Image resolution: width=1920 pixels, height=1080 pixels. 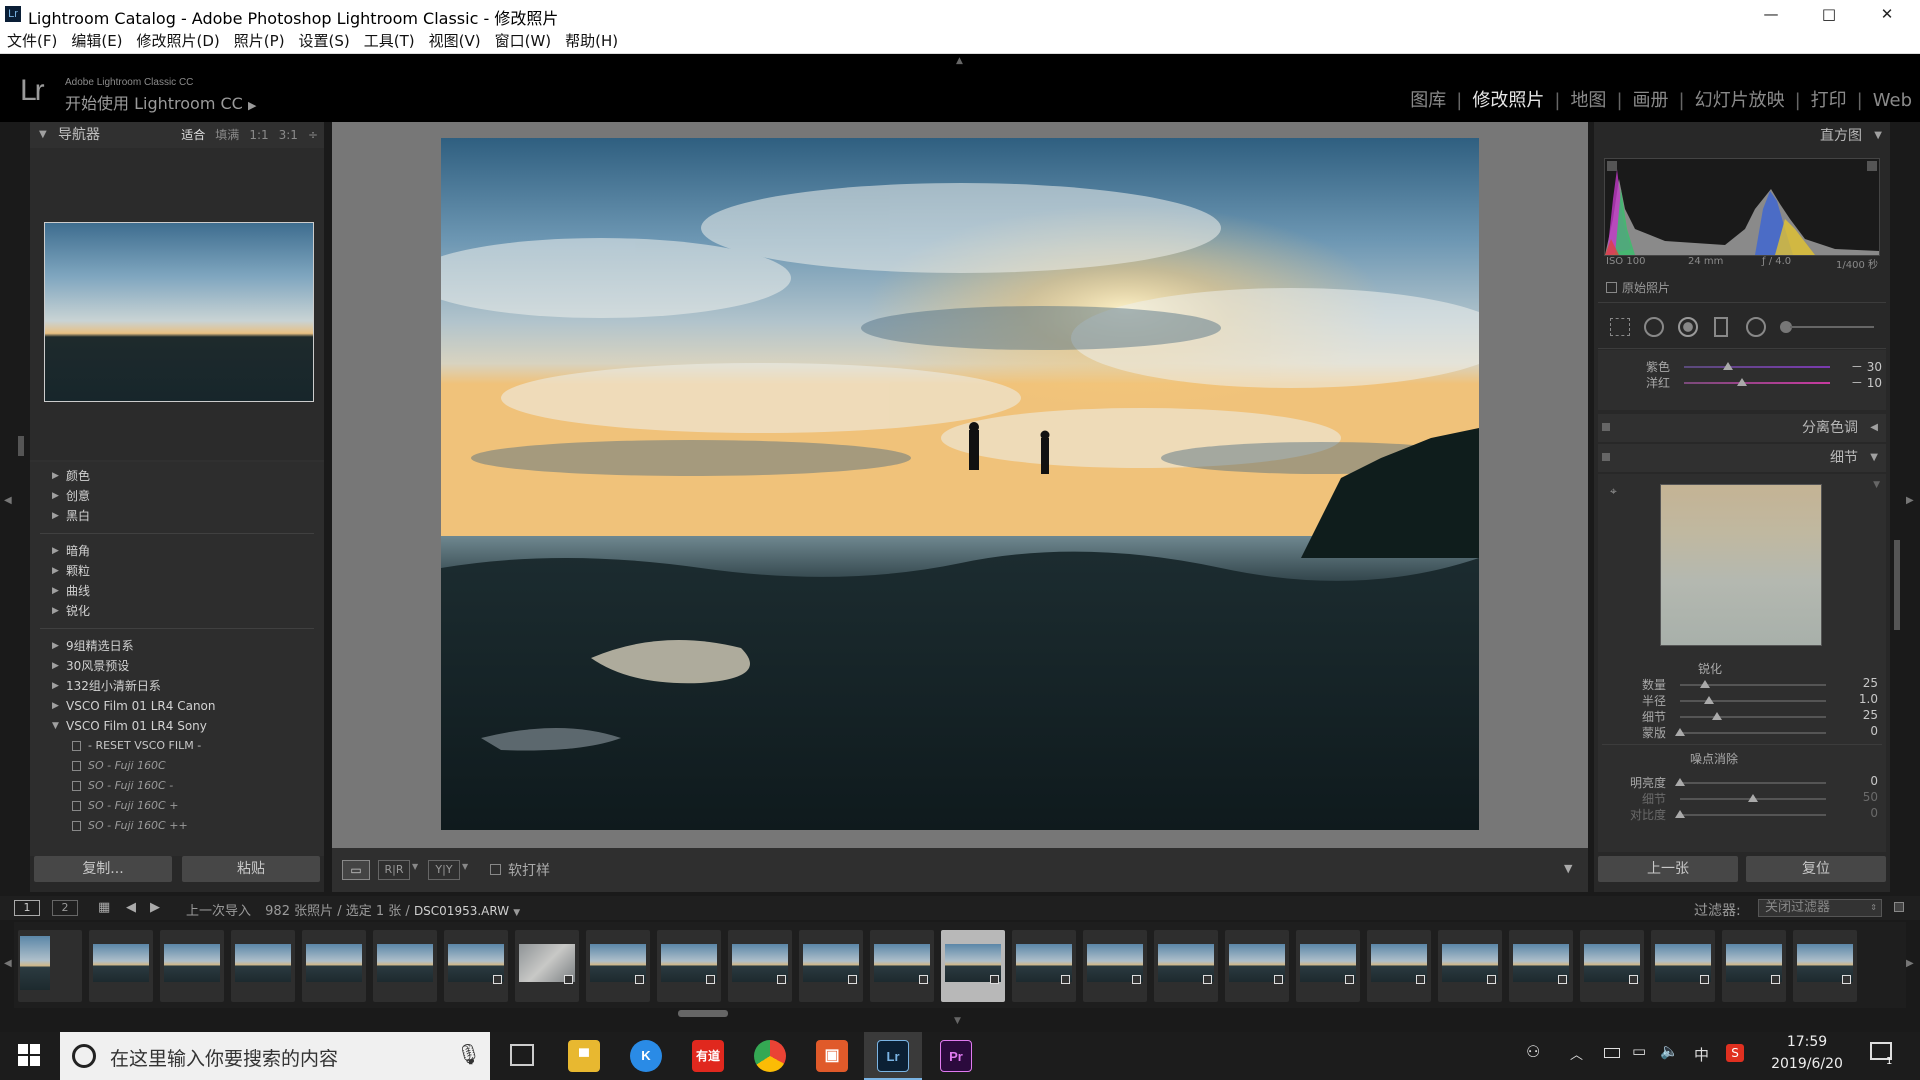 I want to click on get-started-link: 开始使用 Lightroom CC ▶, so click(x=160, y=102).